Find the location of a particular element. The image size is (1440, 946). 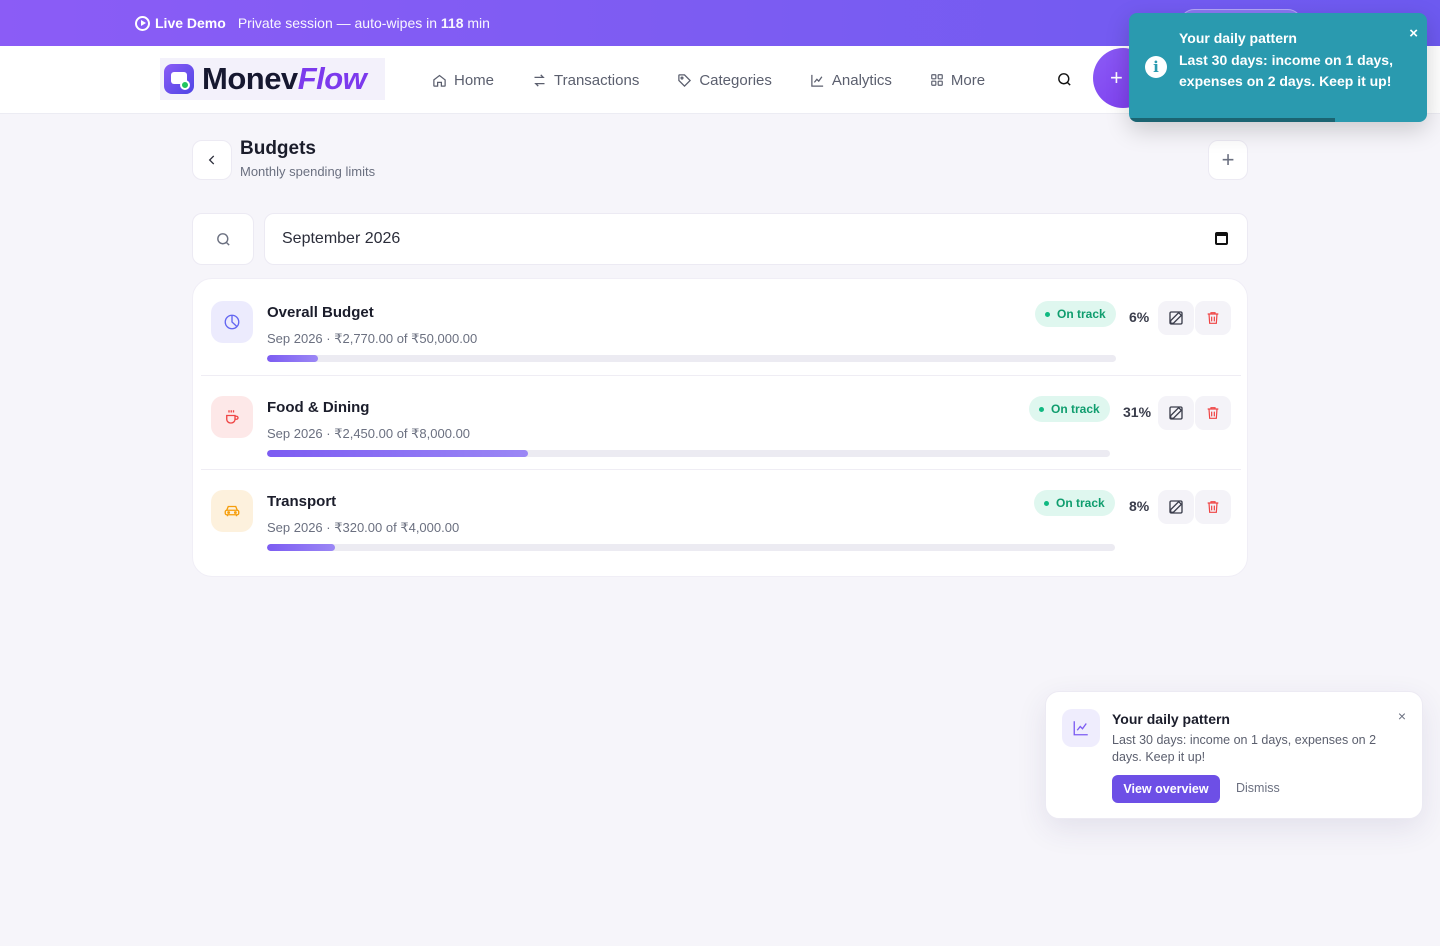

brand-name: MonevFlow is located at coordinates (284, 79).